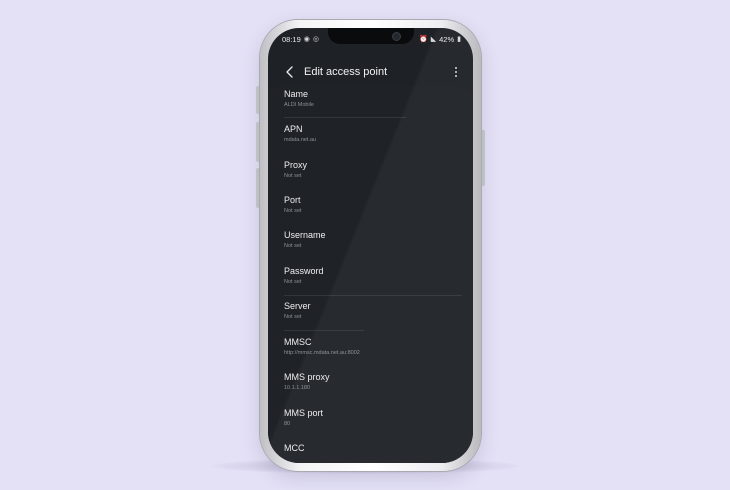 This screenshot has width=730, height=490. I want to click on setting-proxy: Proxy Not set, so click(370, 174).